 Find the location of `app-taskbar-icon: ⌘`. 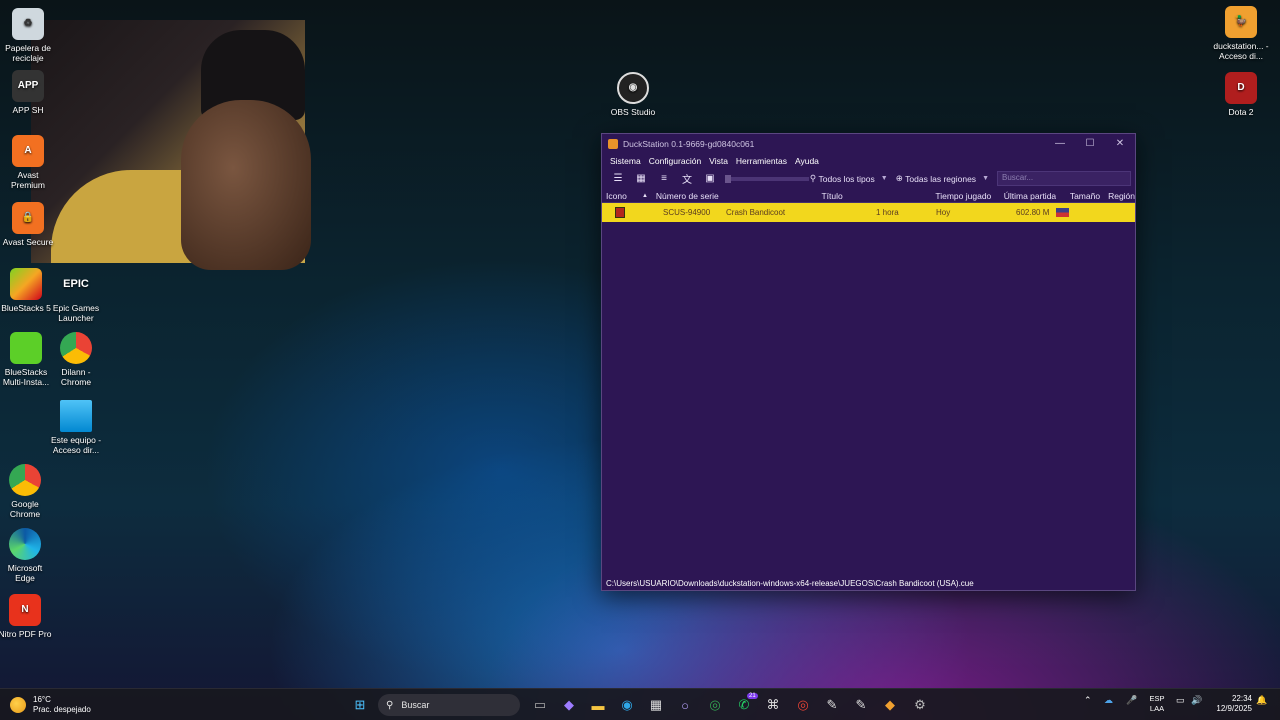

app-taskbar-icon: ⌘ is located at coordinates (773, 705).